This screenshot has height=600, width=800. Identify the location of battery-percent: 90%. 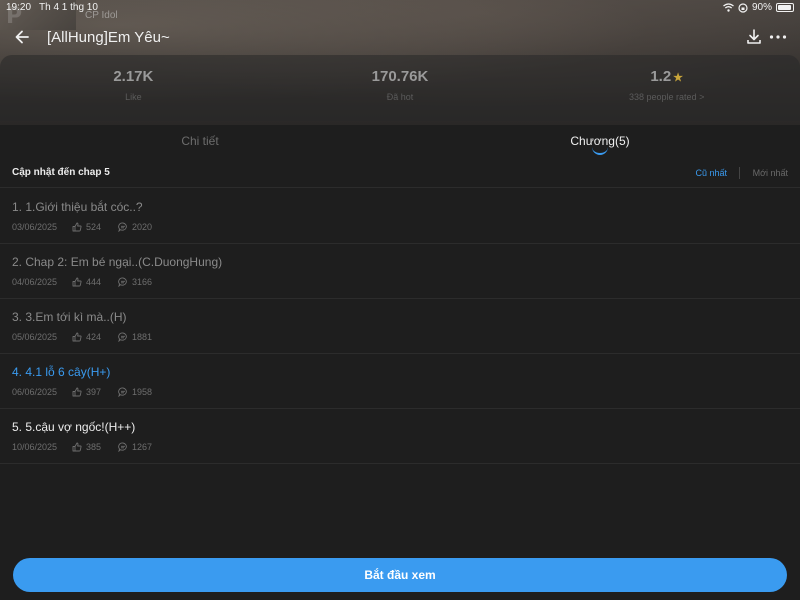
(761, 7).